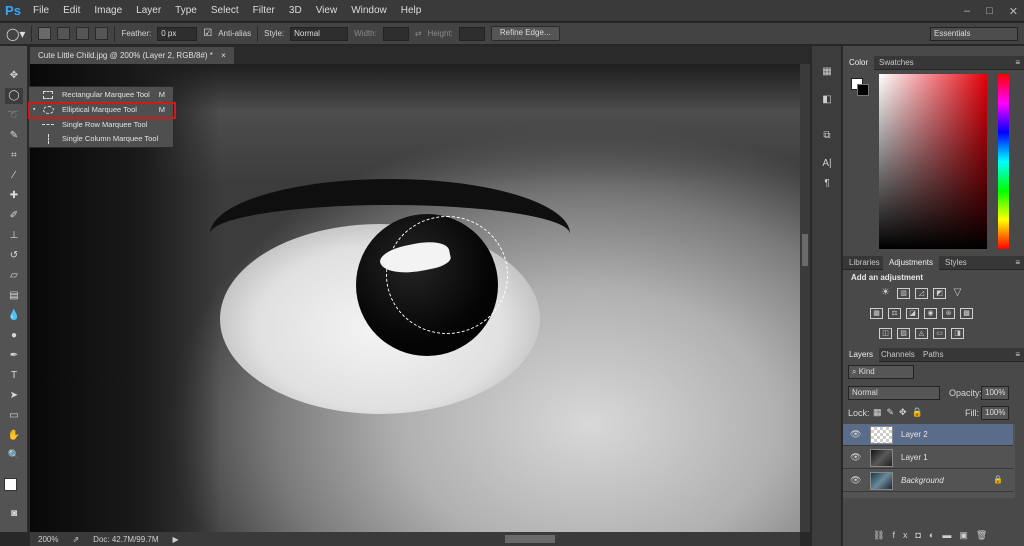 This screenshot has width=1024, height=546. What do you see at coordinates (903, 333) in the screenshot?
I see `posterize-icon: ▨` at bounding box center [903, 333].